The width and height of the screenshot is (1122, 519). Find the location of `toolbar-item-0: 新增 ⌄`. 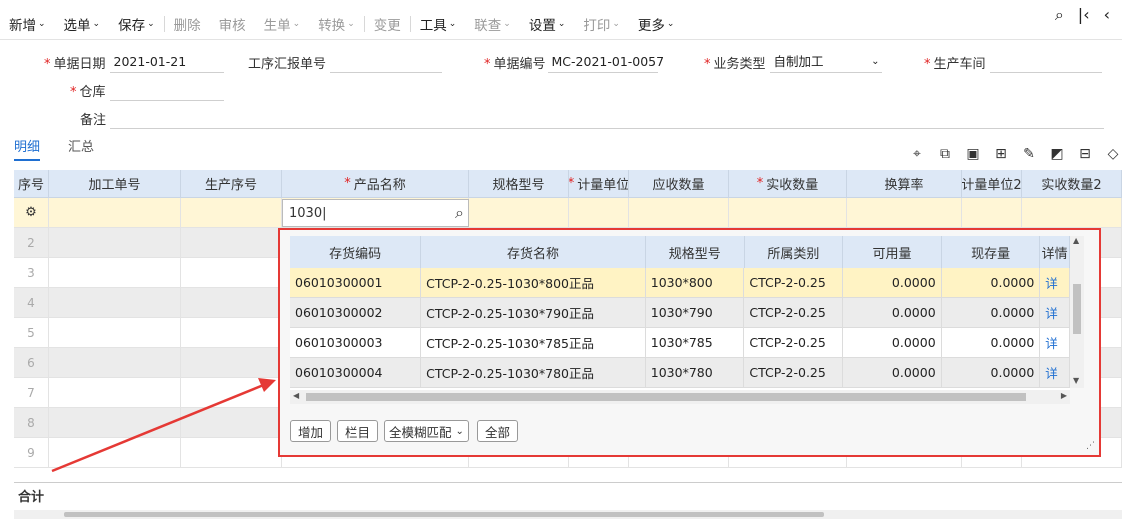

toolbar-item-0: 新增 ⌄ is located at coordinates (27, 24).